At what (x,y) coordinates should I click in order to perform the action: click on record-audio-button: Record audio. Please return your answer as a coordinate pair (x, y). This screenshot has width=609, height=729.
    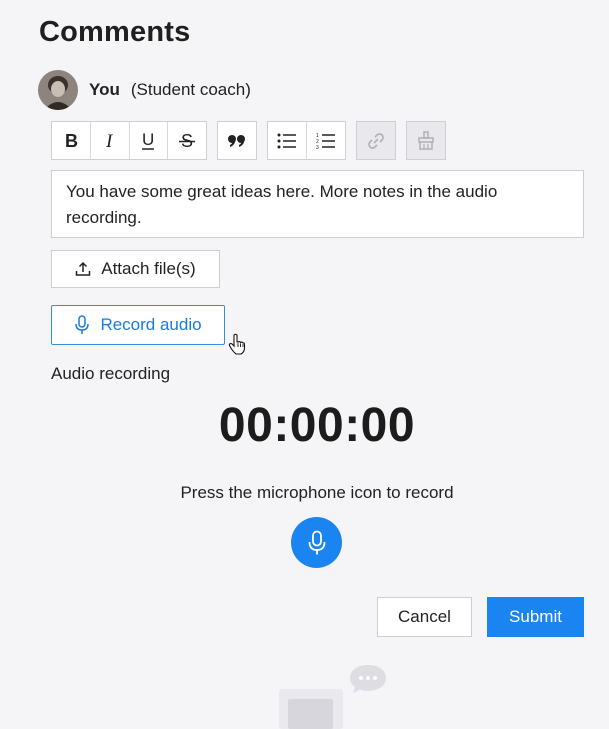
    Looking at the image, I should click on (138, 325).